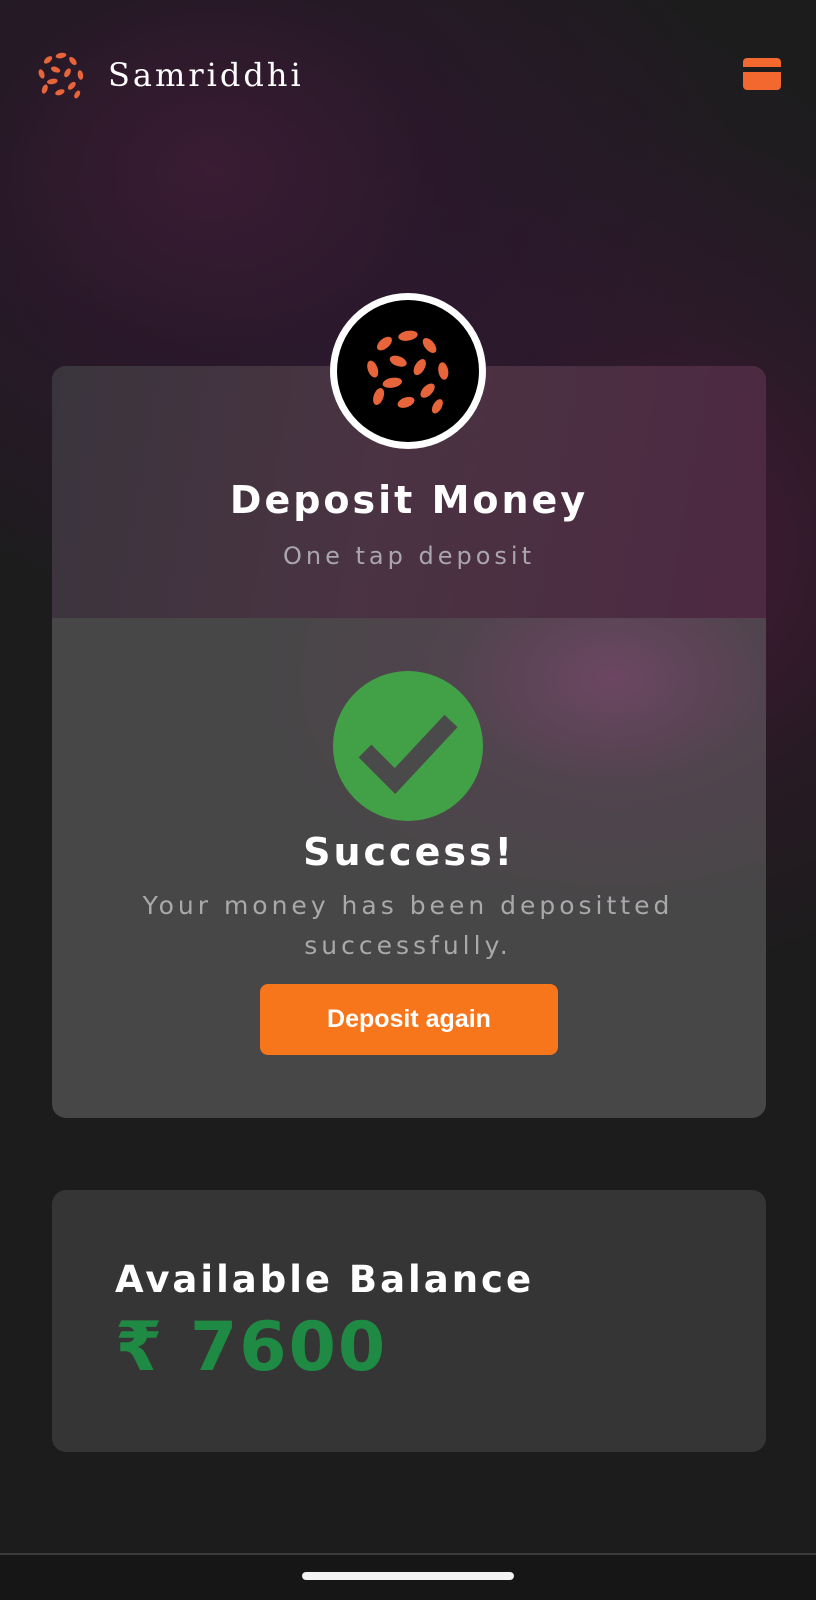  I want to click on home-indicator, so click(408, 1576).